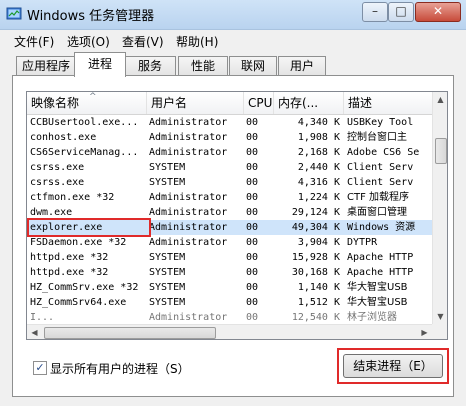 The width and height of the screenshot is (466, 406). Describe the element at coordinates (34, 41) in the screenshot. I see `menu-file: 文件(F)` at that location.